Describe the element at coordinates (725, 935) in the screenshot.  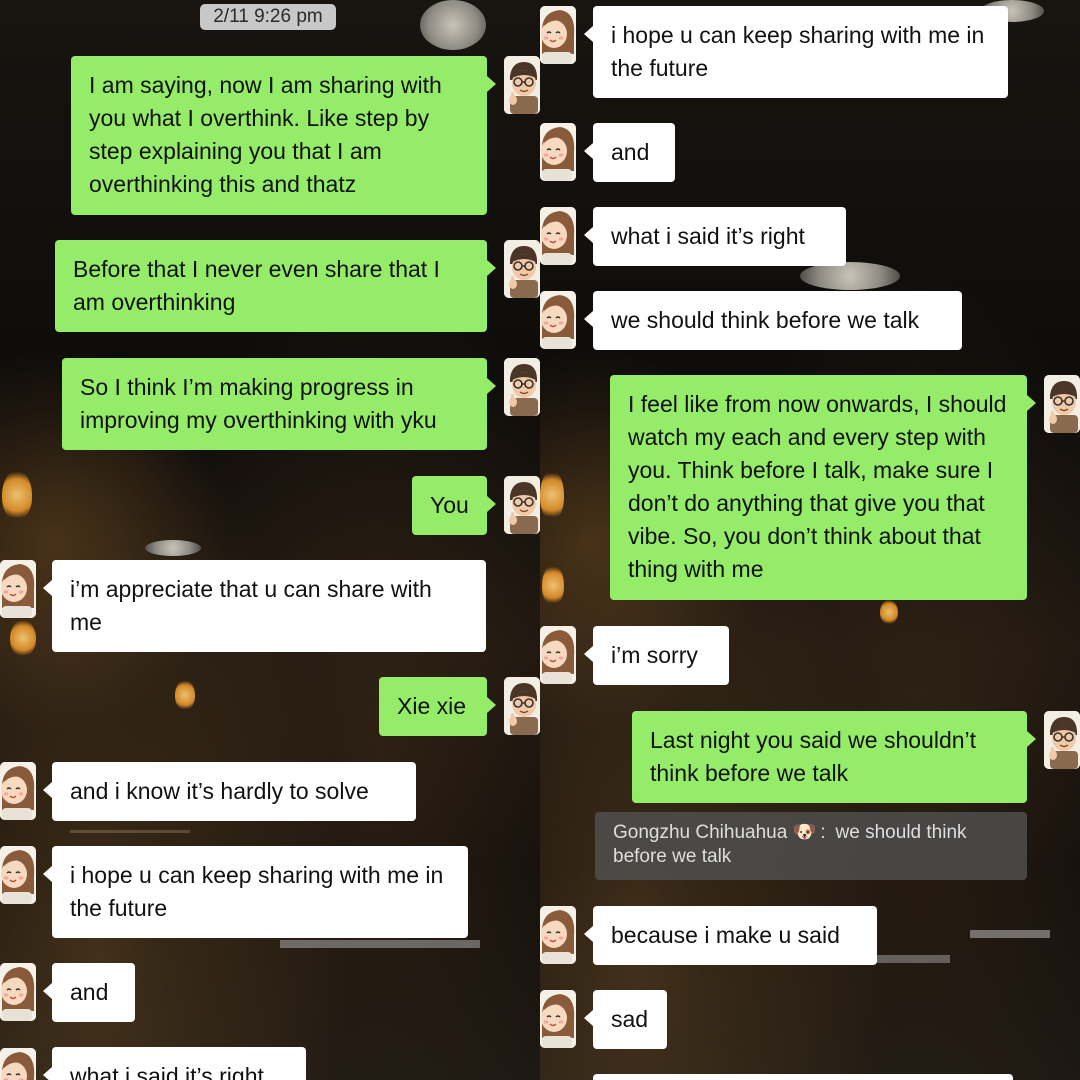
I see `message-text: because i make u said` at that location.